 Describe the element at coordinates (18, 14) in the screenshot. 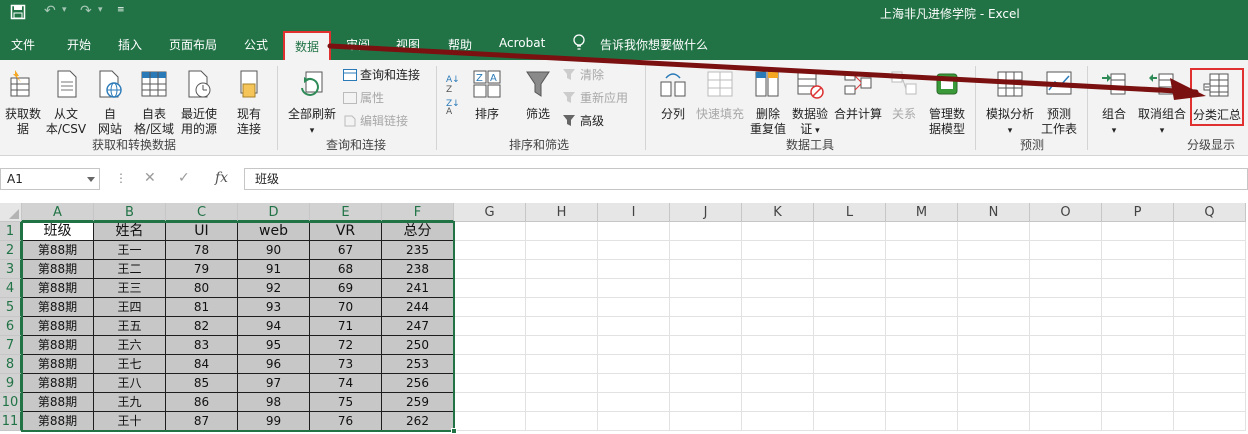

I see `save-icon` at that location.